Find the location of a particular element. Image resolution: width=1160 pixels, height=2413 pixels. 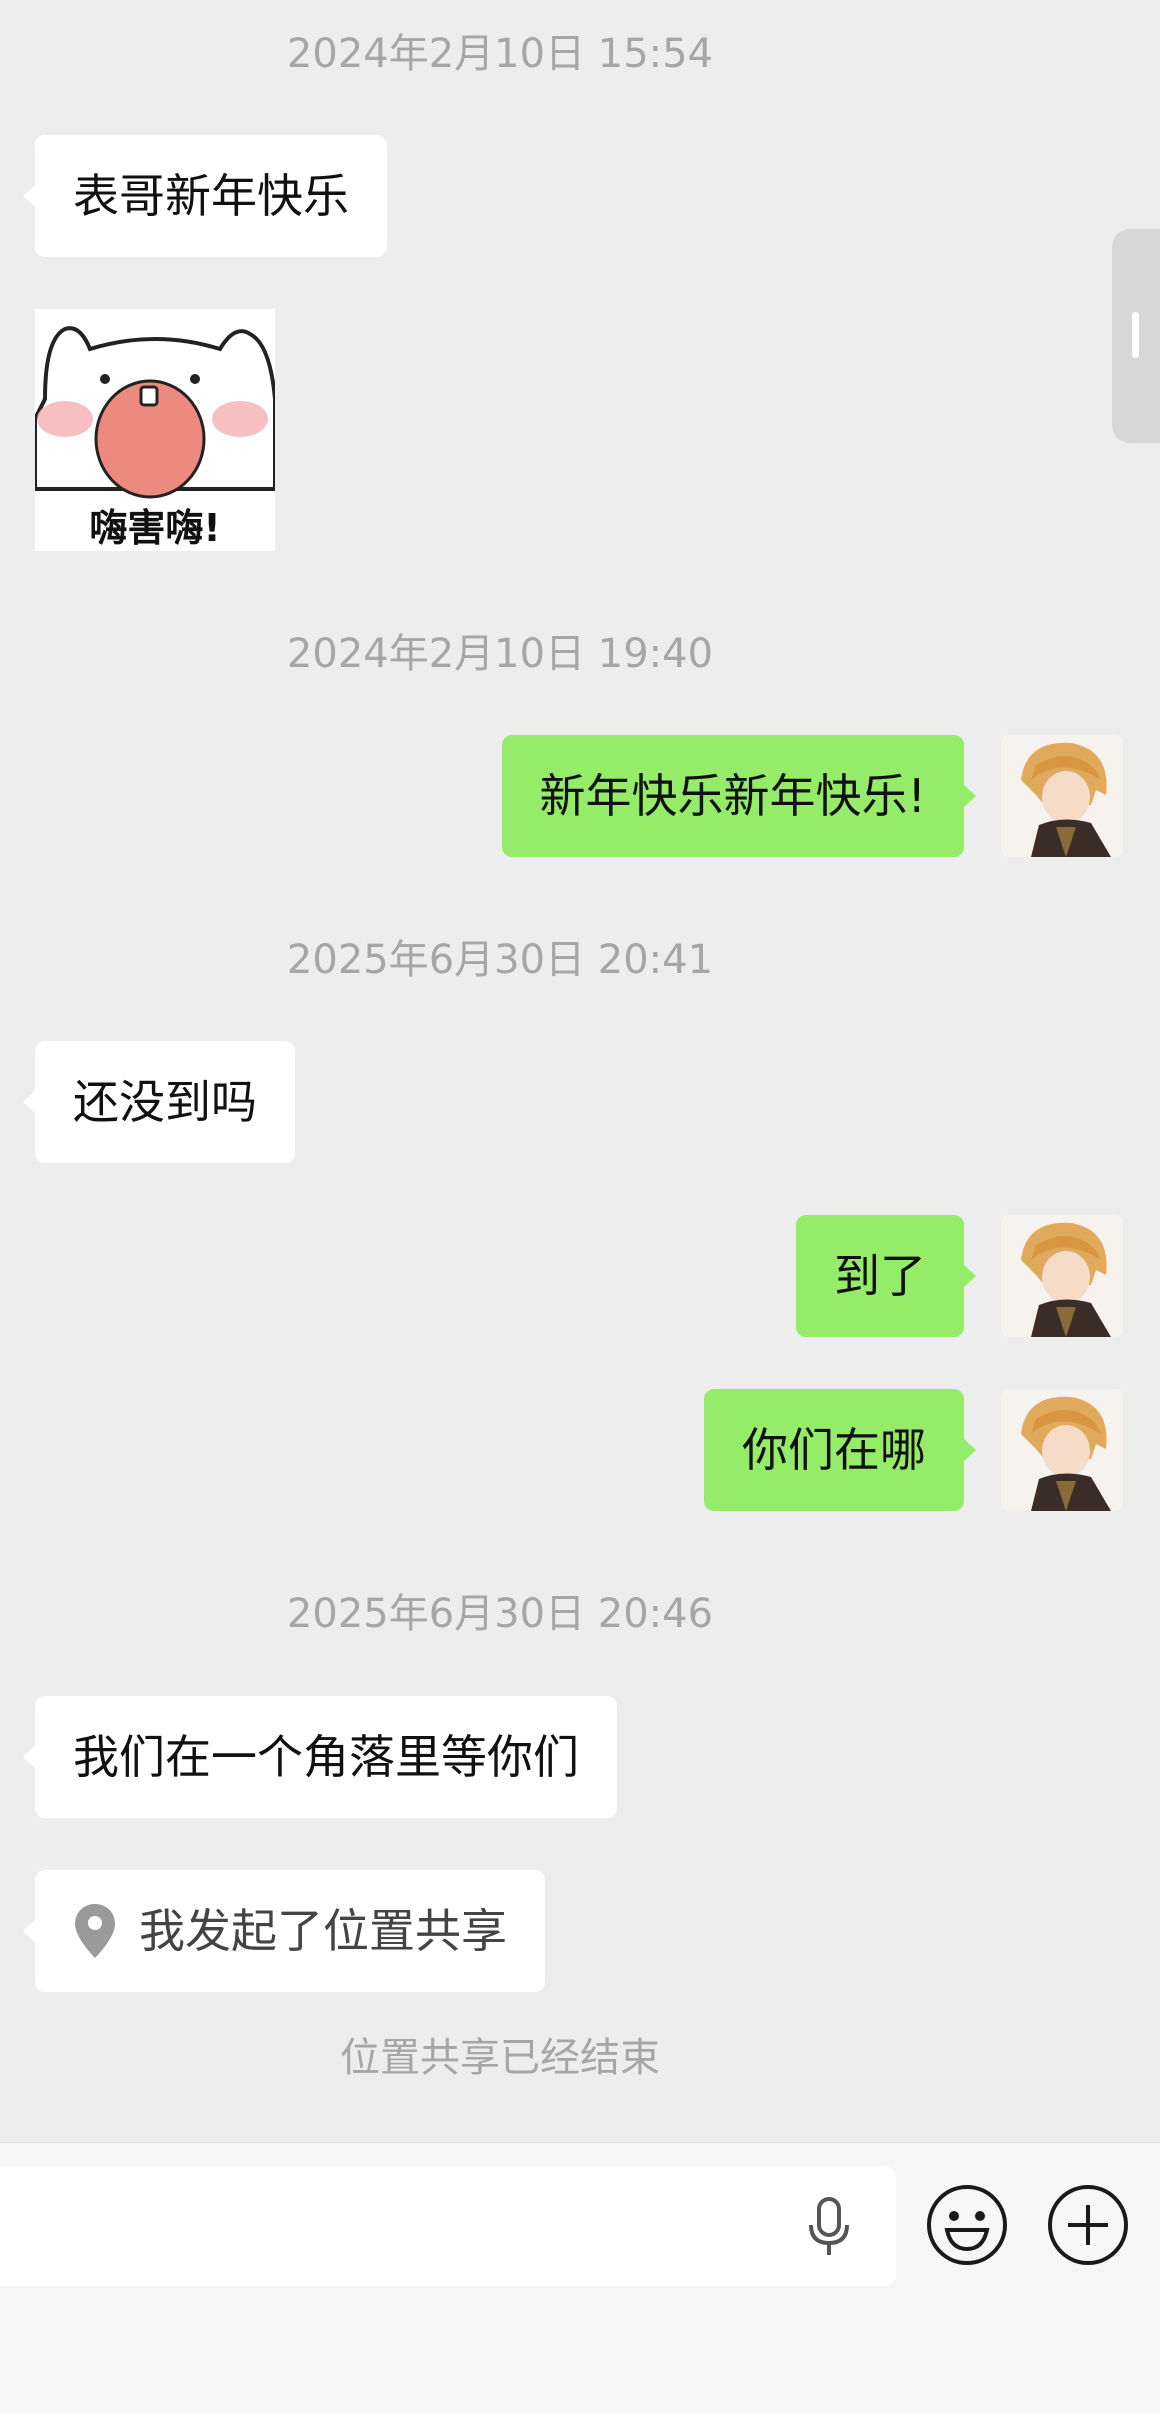

outgoing-message-bubble: 新年快乐新年快乐! is located at coordinates (739, 796).